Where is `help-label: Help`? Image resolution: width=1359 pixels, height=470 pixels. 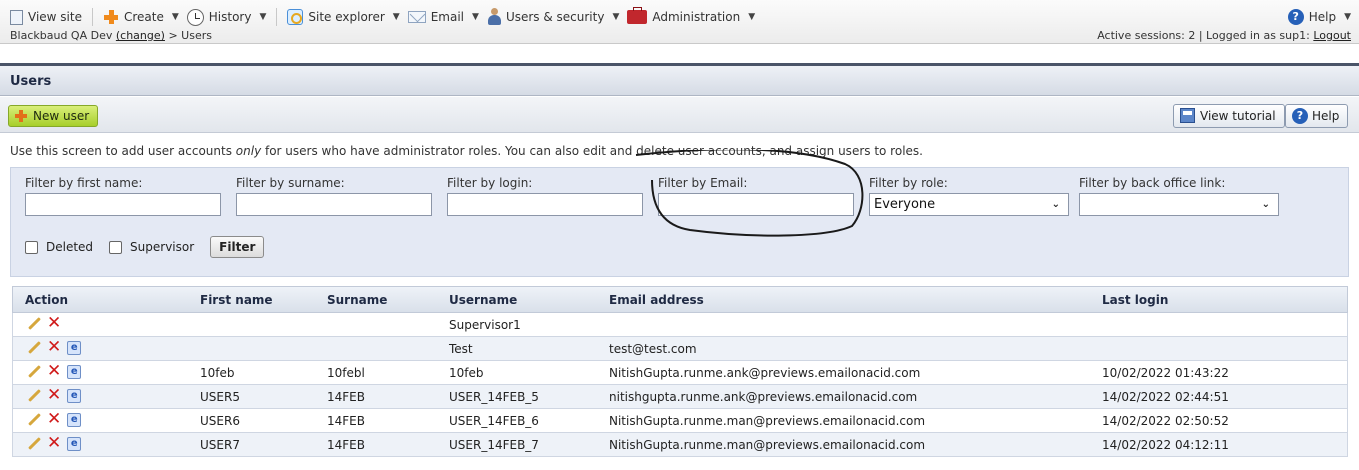 help-label: Help is located at coordinates (1322, 17).